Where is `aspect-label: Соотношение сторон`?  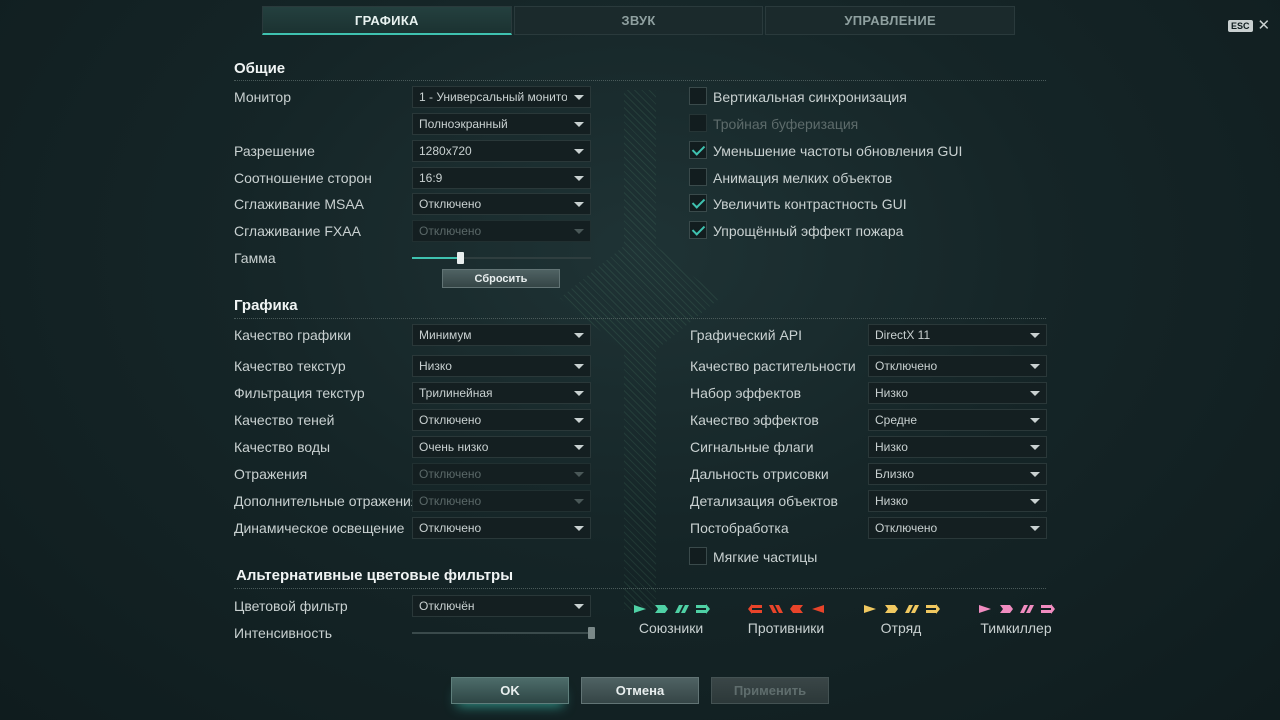
aspect-label: Соотношение сторон is located at coordinates (303, 178).